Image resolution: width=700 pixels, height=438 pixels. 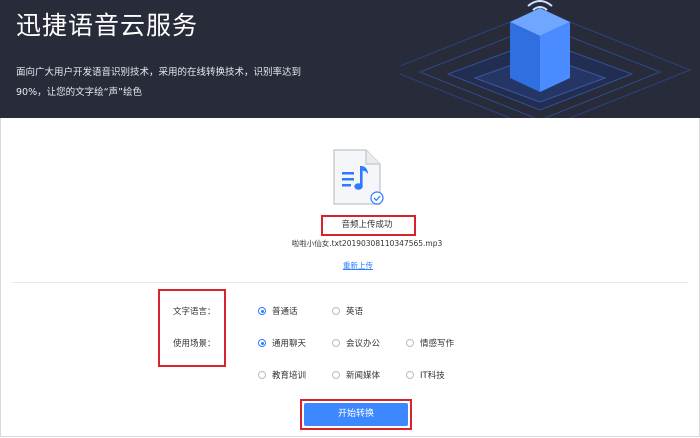 What do you see at coordinates (363, 344) in the screenshot?
I see `scene-option-label: 会议办公` at bounding box center [363, 344].